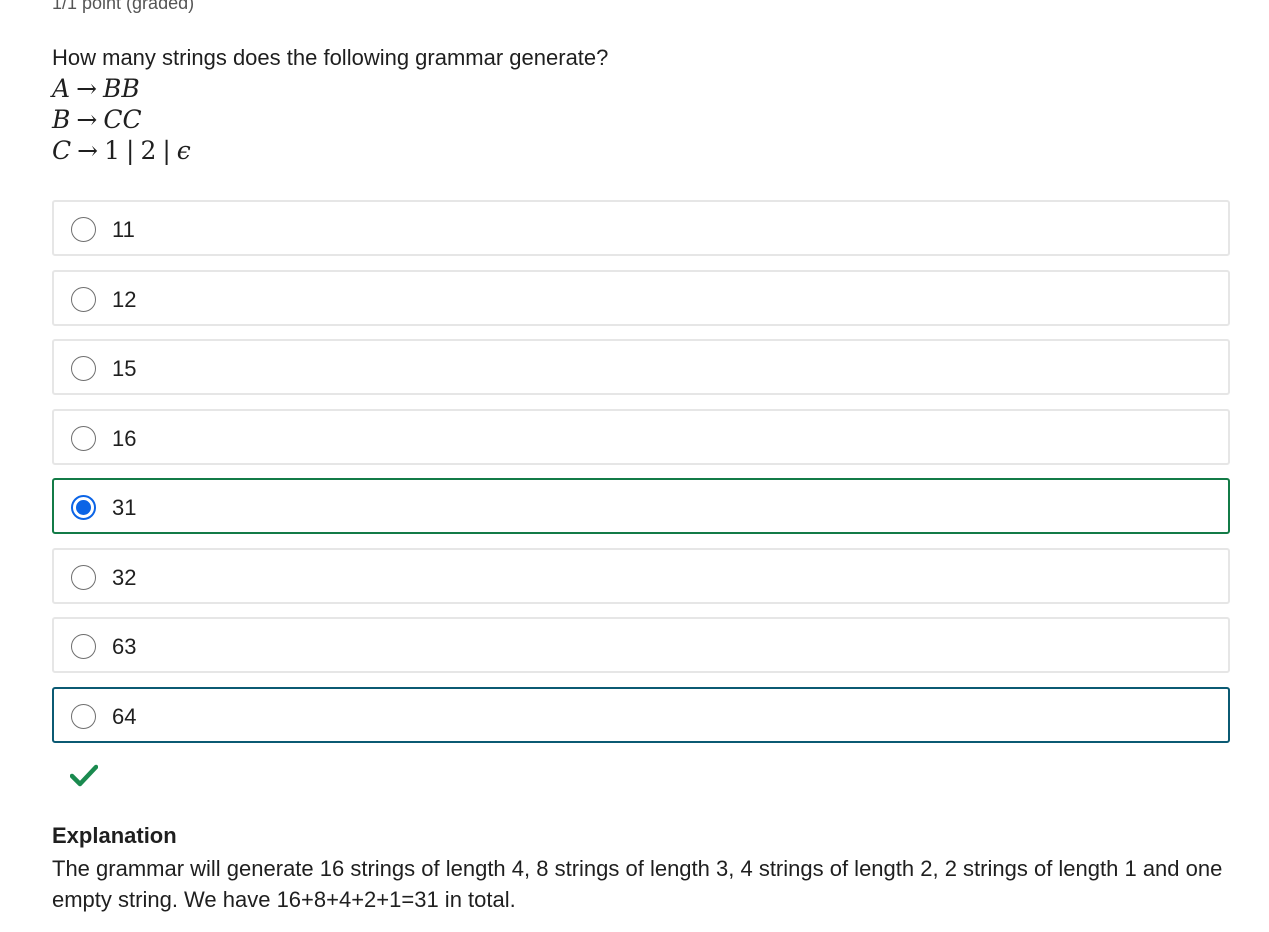 The image size is (1269, 932). Describe the element at coordinates (124, 299) in the screenshot. I see `answer-option-label: 12` at that location.